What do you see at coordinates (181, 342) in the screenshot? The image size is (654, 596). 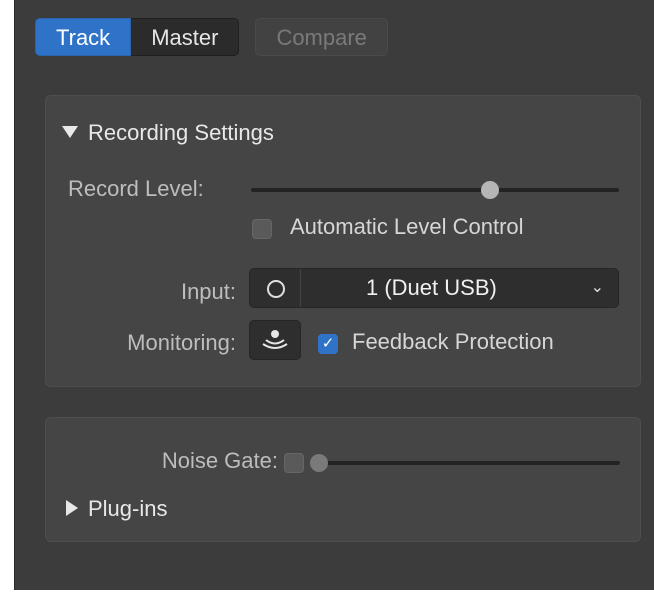 I see `monitoring-label: Monitoring:` at bounding box center [181, 342].